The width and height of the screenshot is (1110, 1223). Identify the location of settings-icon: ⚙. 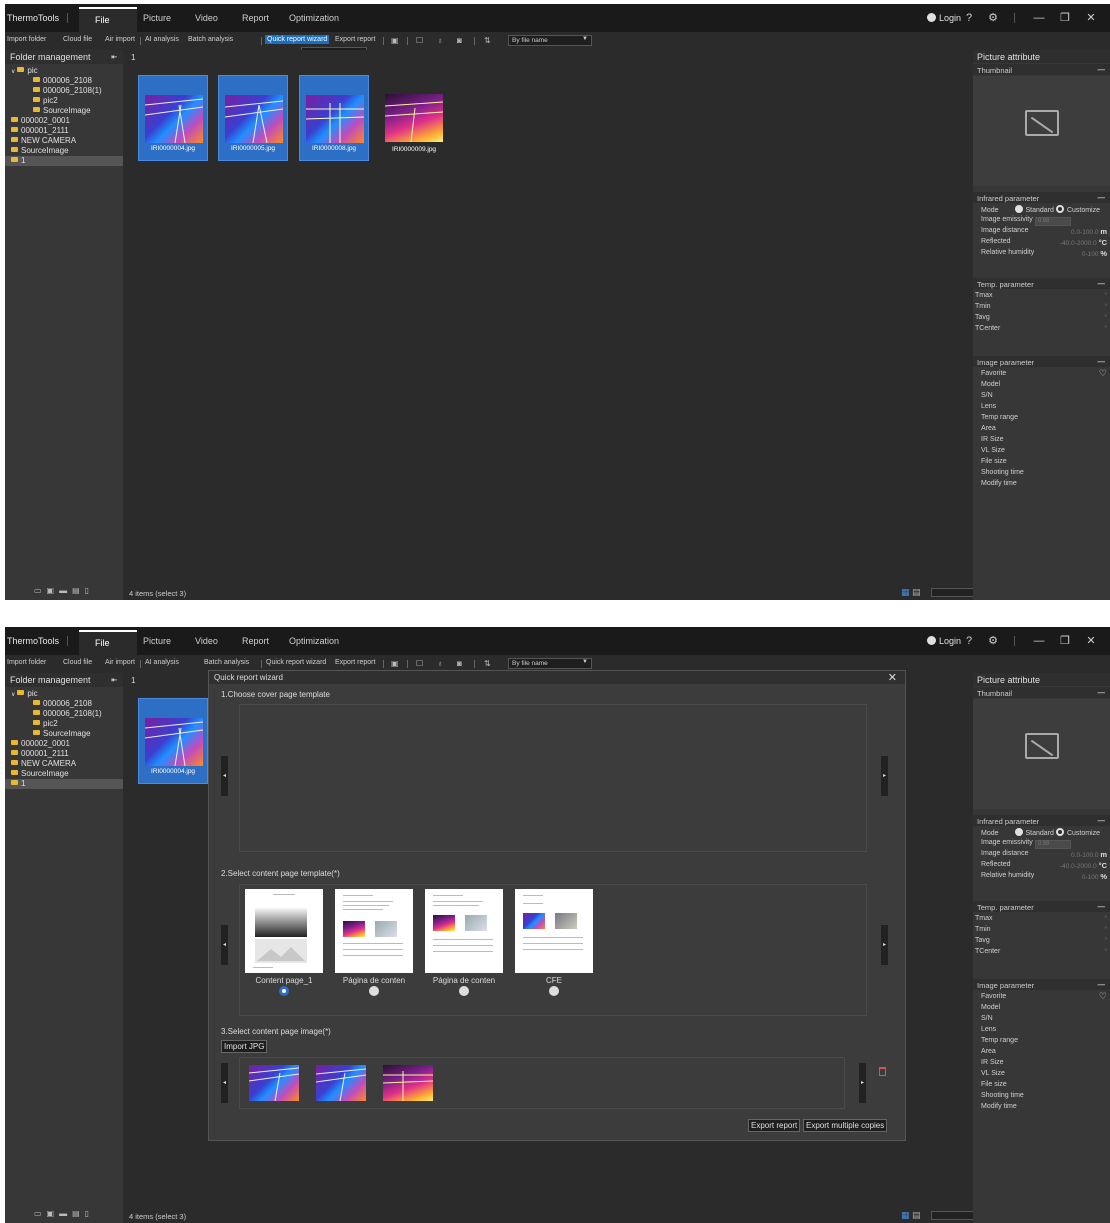
(993, 641).